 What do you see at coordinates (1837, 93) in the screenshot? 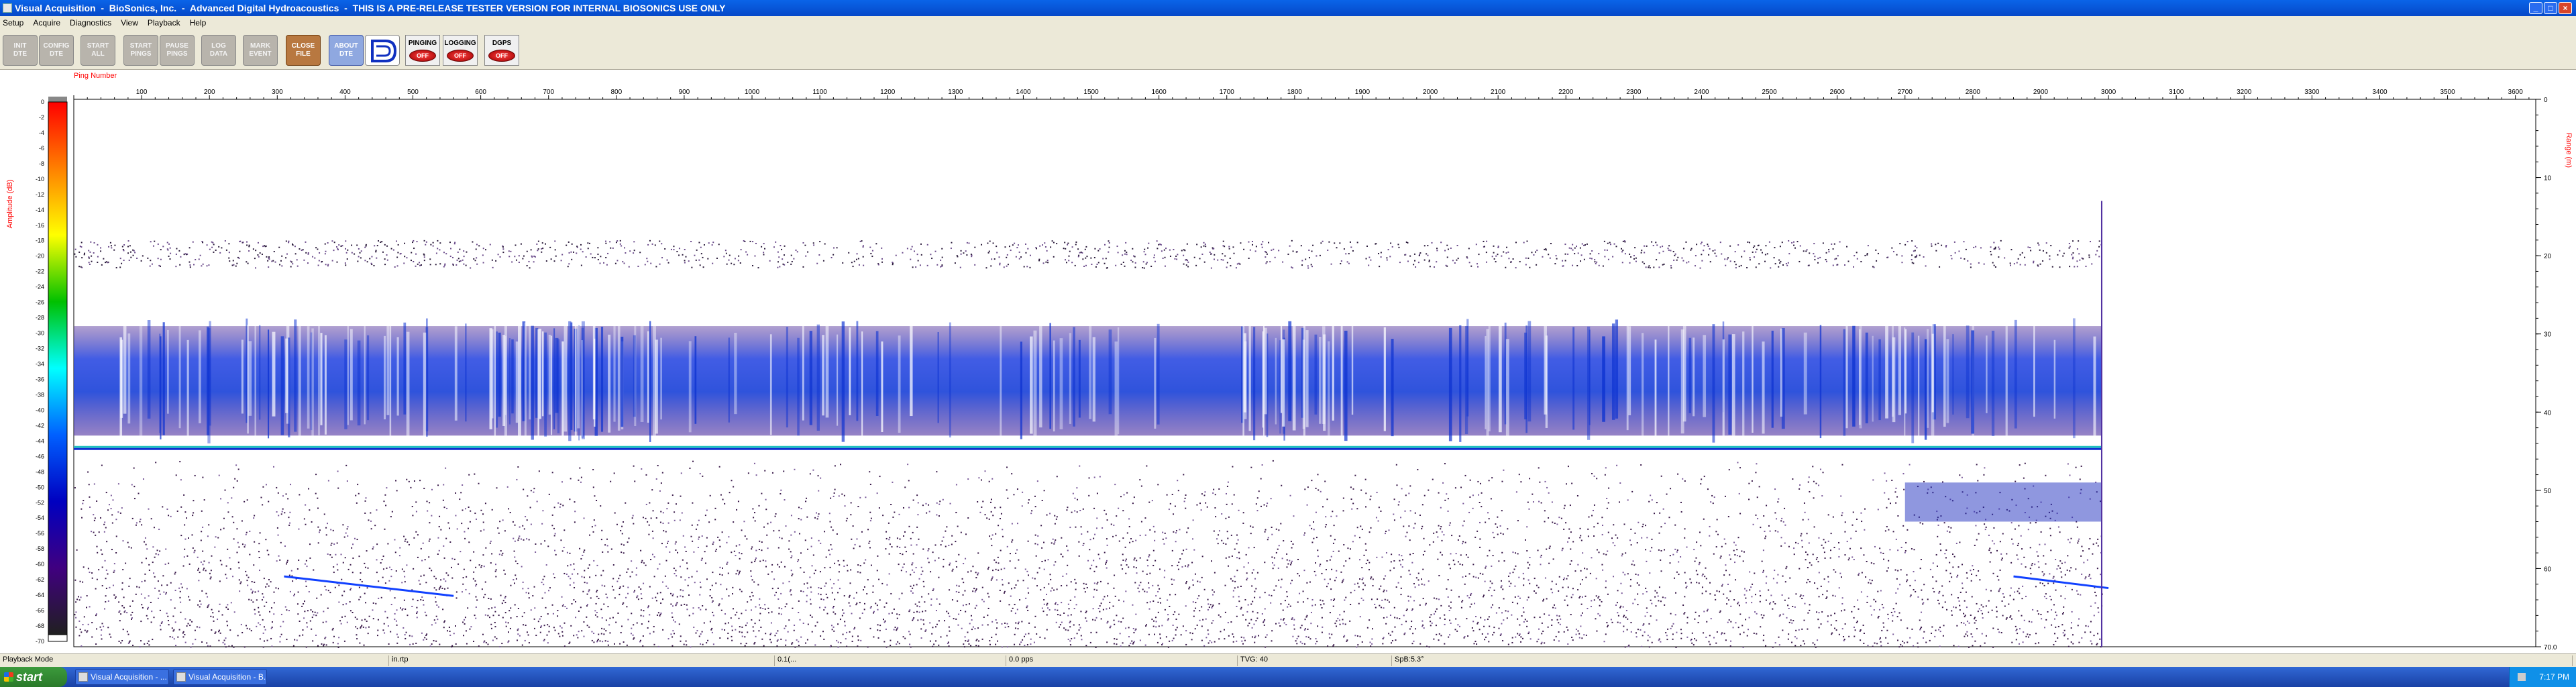
I see `ping-tick-label: 2600` at bounding box center [1837, 93].